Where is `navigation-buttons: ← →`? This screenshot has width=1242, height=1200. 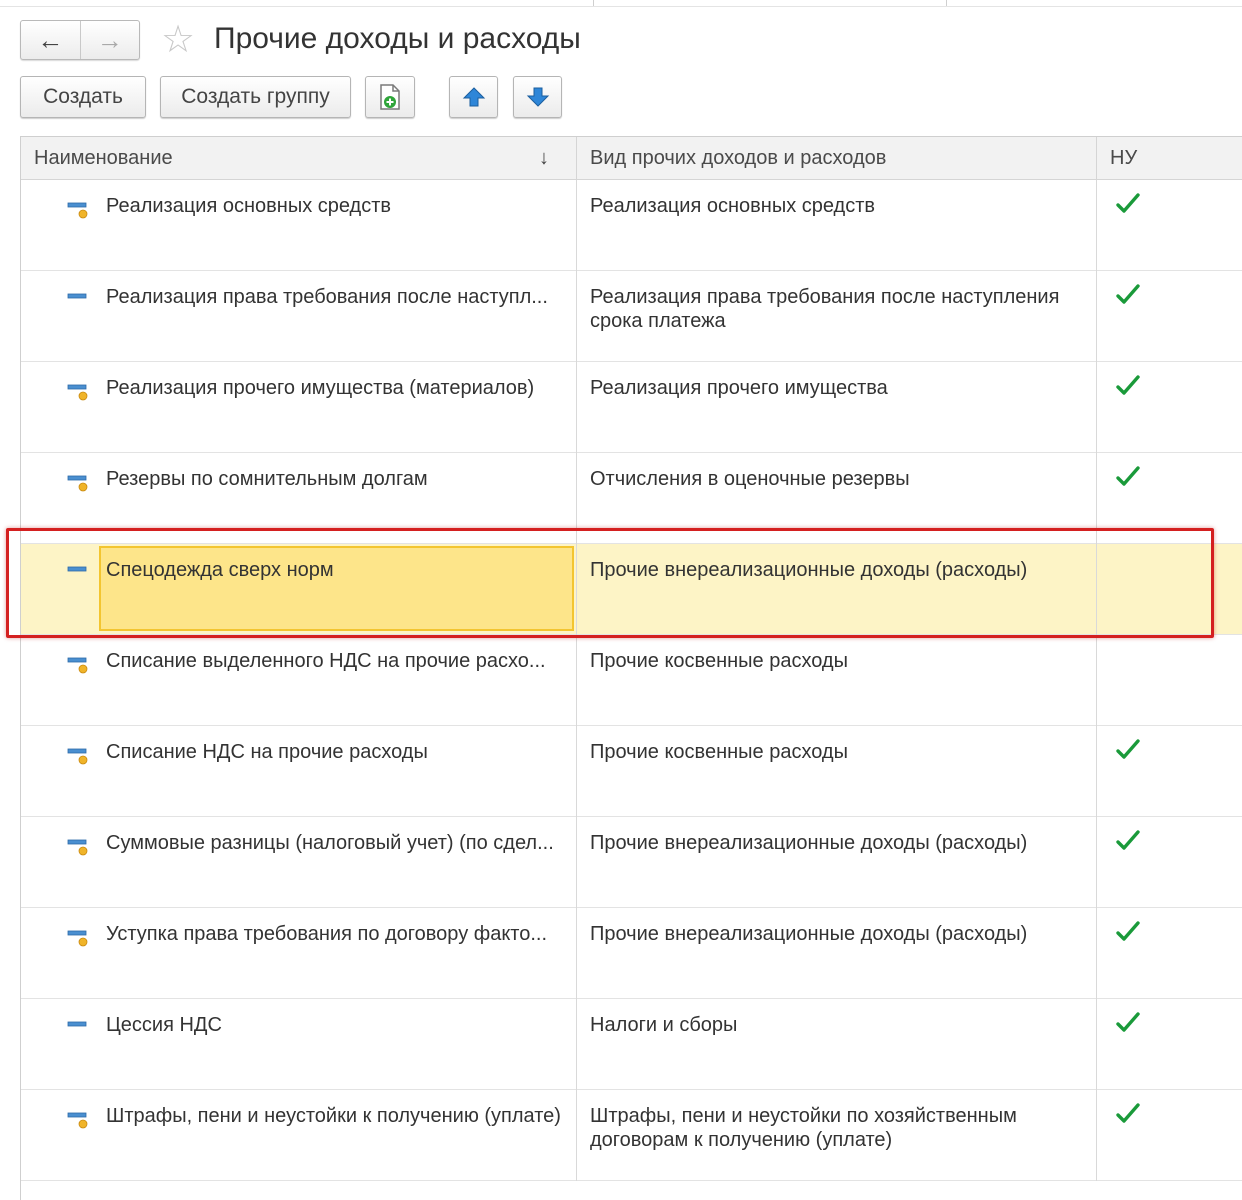 navigation-buttons: ← → is located at coordinates (80, 40).